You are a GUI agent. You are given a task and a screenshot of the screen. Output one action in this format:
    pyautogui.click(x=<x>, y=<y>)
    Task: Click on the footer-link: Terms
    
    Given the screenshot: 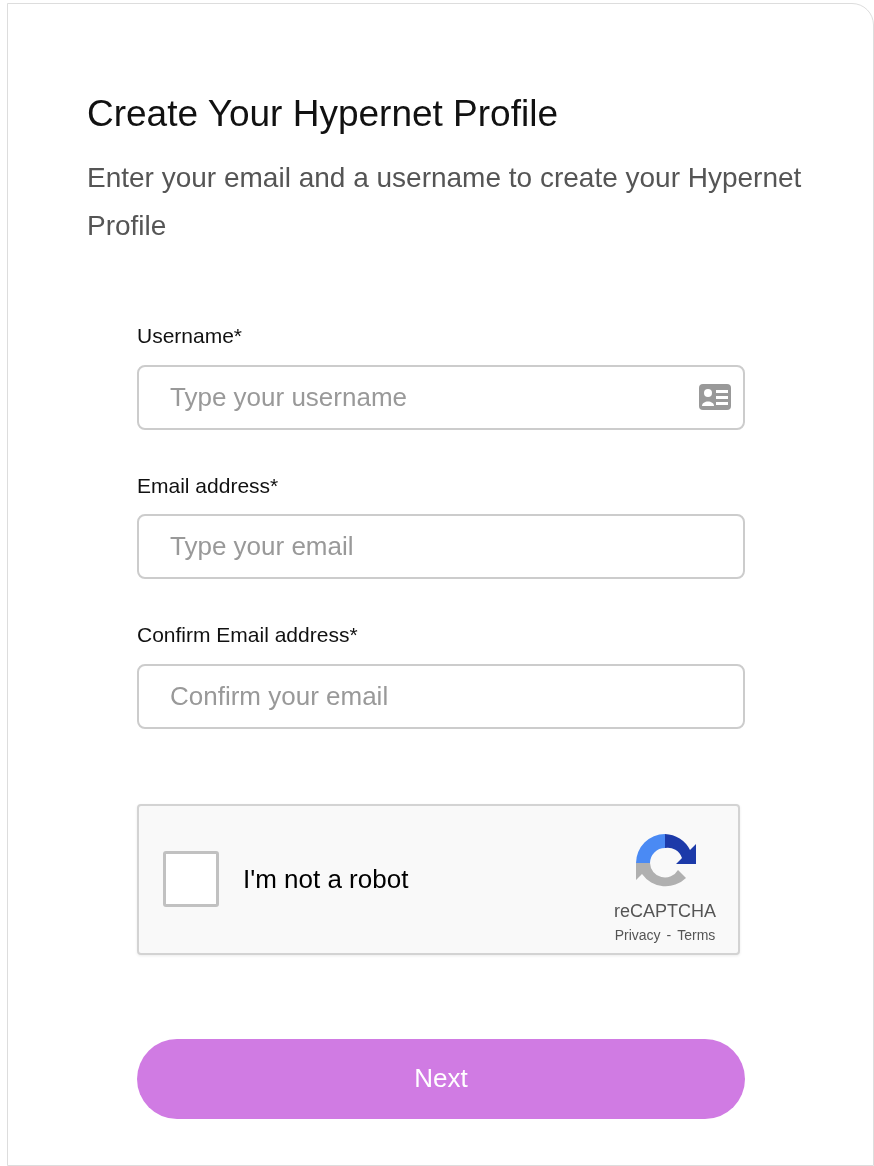 What is the action you would take?
    pyautogui.click(x=696, y=936)
    